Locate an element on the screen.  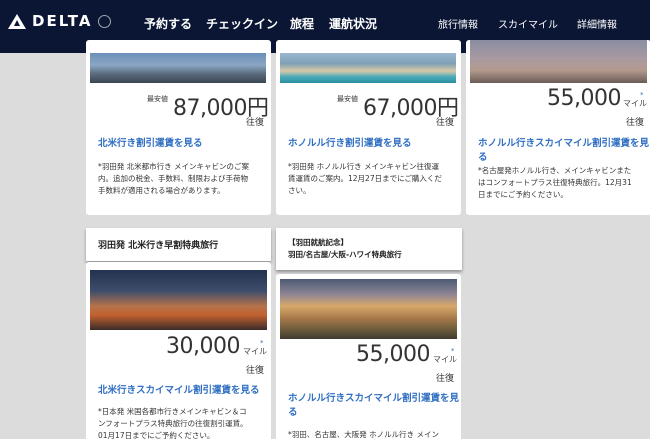
offer-tab-haneda-hawaii: 【羽田就航記念】 羽田/名古屋/大阪-ハワイ特典旅行 is located at coordinates (369, 249).